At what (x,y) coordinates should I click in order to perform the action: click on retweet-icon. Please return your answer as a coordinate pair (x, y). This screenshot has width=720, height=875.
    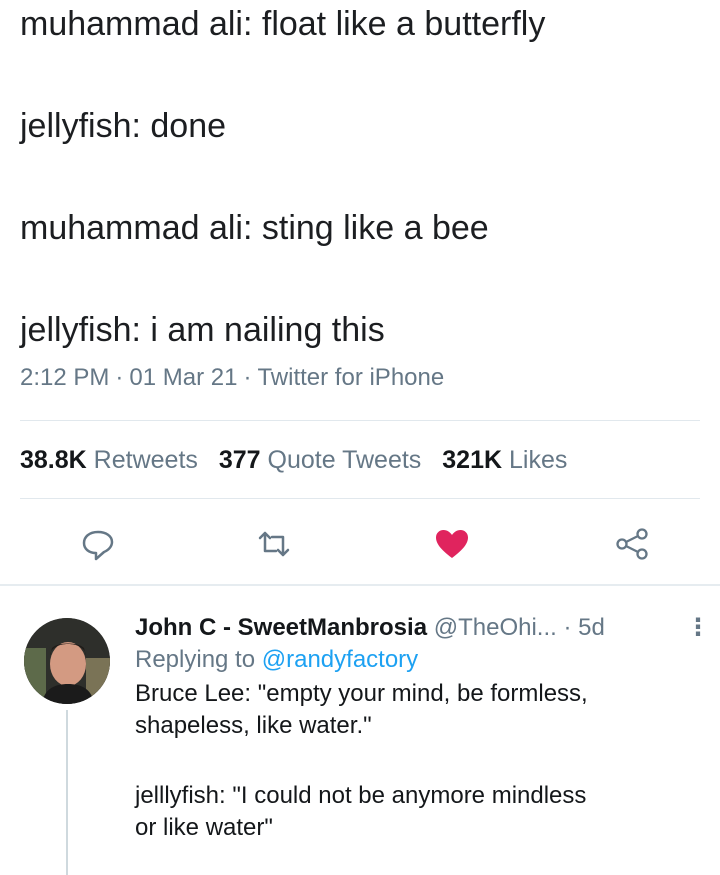
    Looking at the image, I should click on (274, 544).